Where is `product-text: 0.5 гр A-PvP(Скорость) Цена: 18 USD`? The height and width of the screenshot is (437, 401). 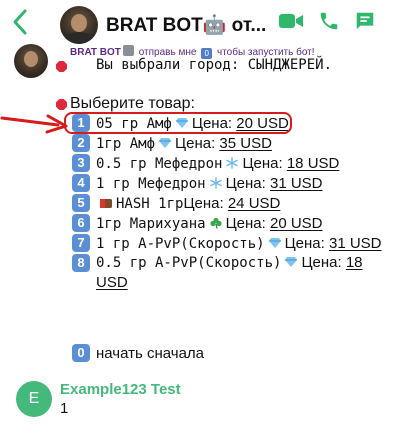 product-text: 0.5 гр A-PvP(Скорость) Цена: 18 USD is located at coordinates (244, 273).